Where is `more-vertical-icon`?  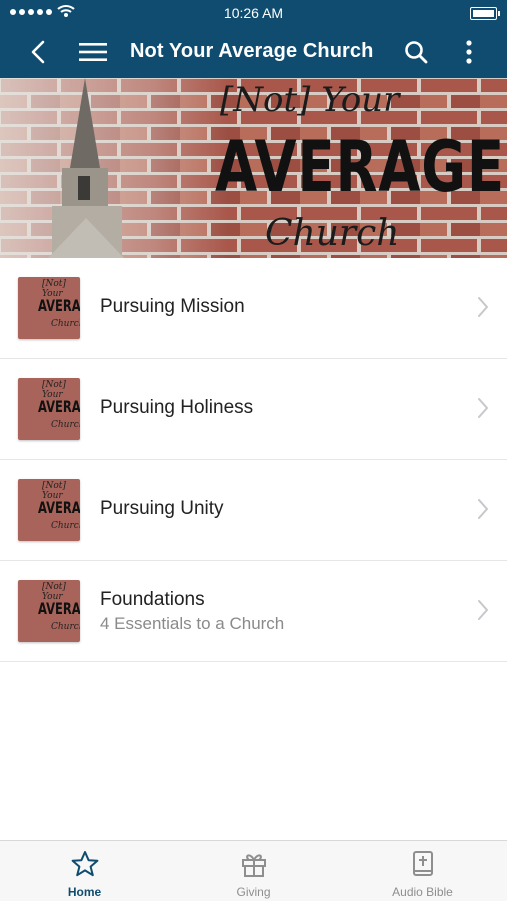
more-vertical-icon is located at coordinates (469, 52).